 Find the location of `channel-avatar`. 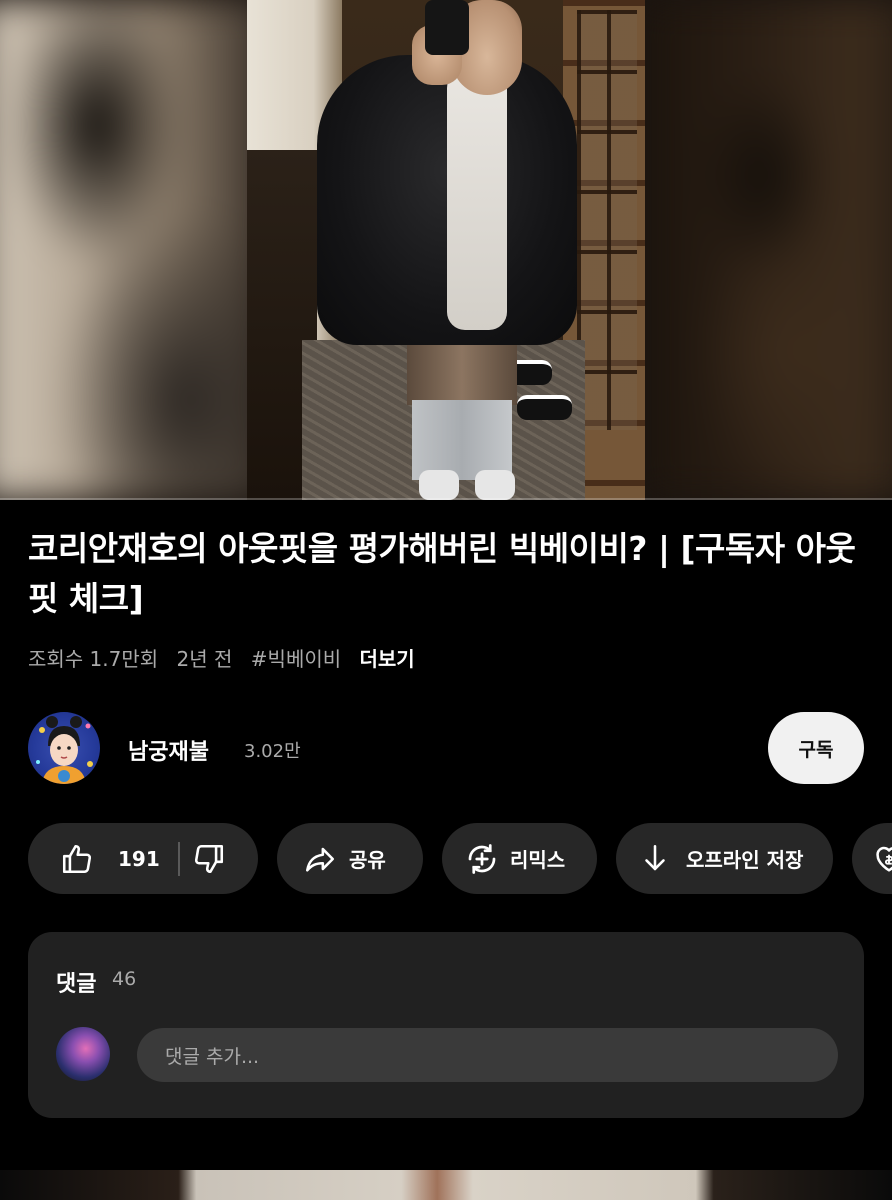

channel-avatar is located at coordinates (64, 748).